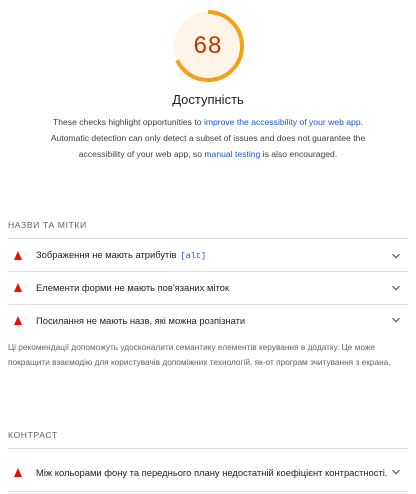 The image size is (416, 494). I want to click on manual-testing-link: manual testing, so click(232, 154).